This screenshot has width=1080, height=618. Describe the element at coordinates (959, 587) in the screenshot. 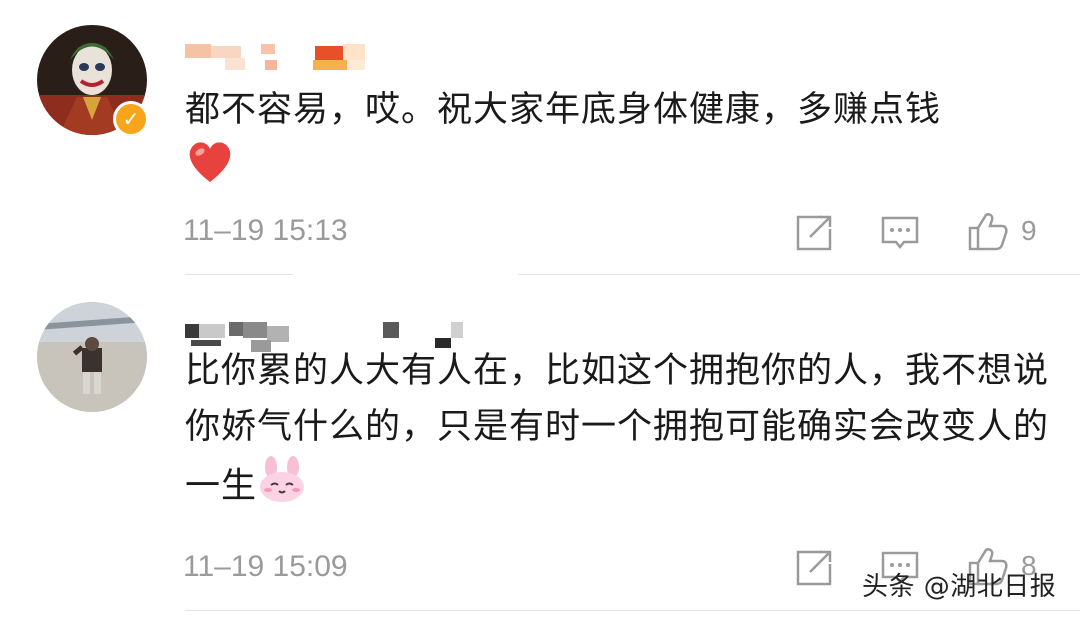

I see `watermark: 头条 @湖北日报` at that location.